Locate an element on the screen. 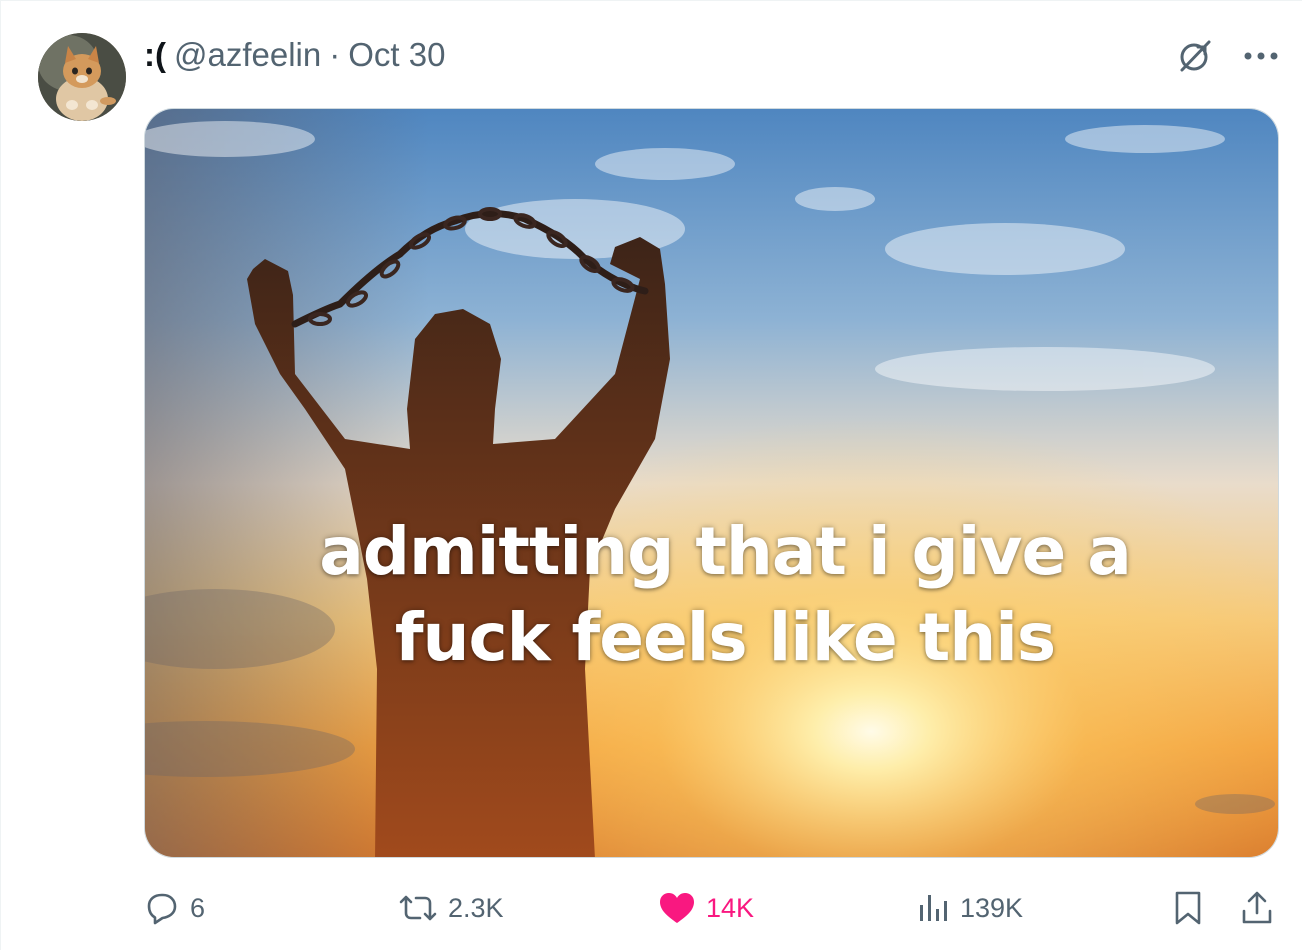 This screenshot has height=950, width=1302. reply-icon is located at coordinates (162, 909).